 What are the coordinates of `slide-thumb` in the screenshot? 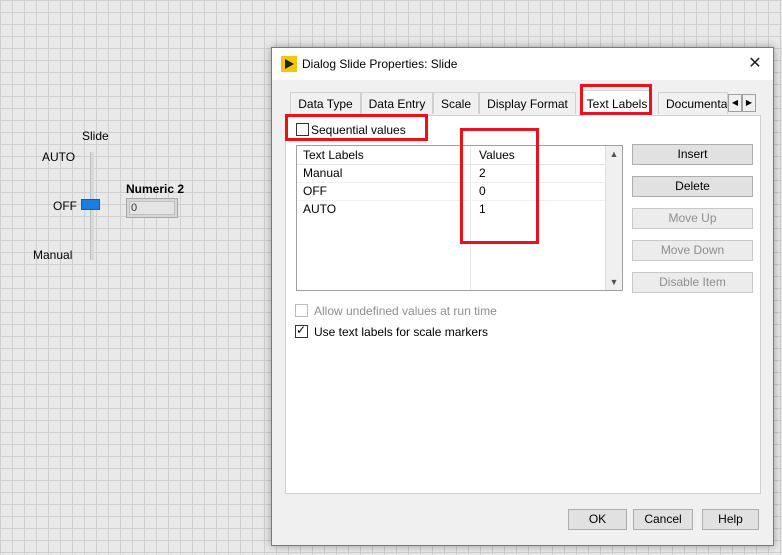 It's located at (90, 204).